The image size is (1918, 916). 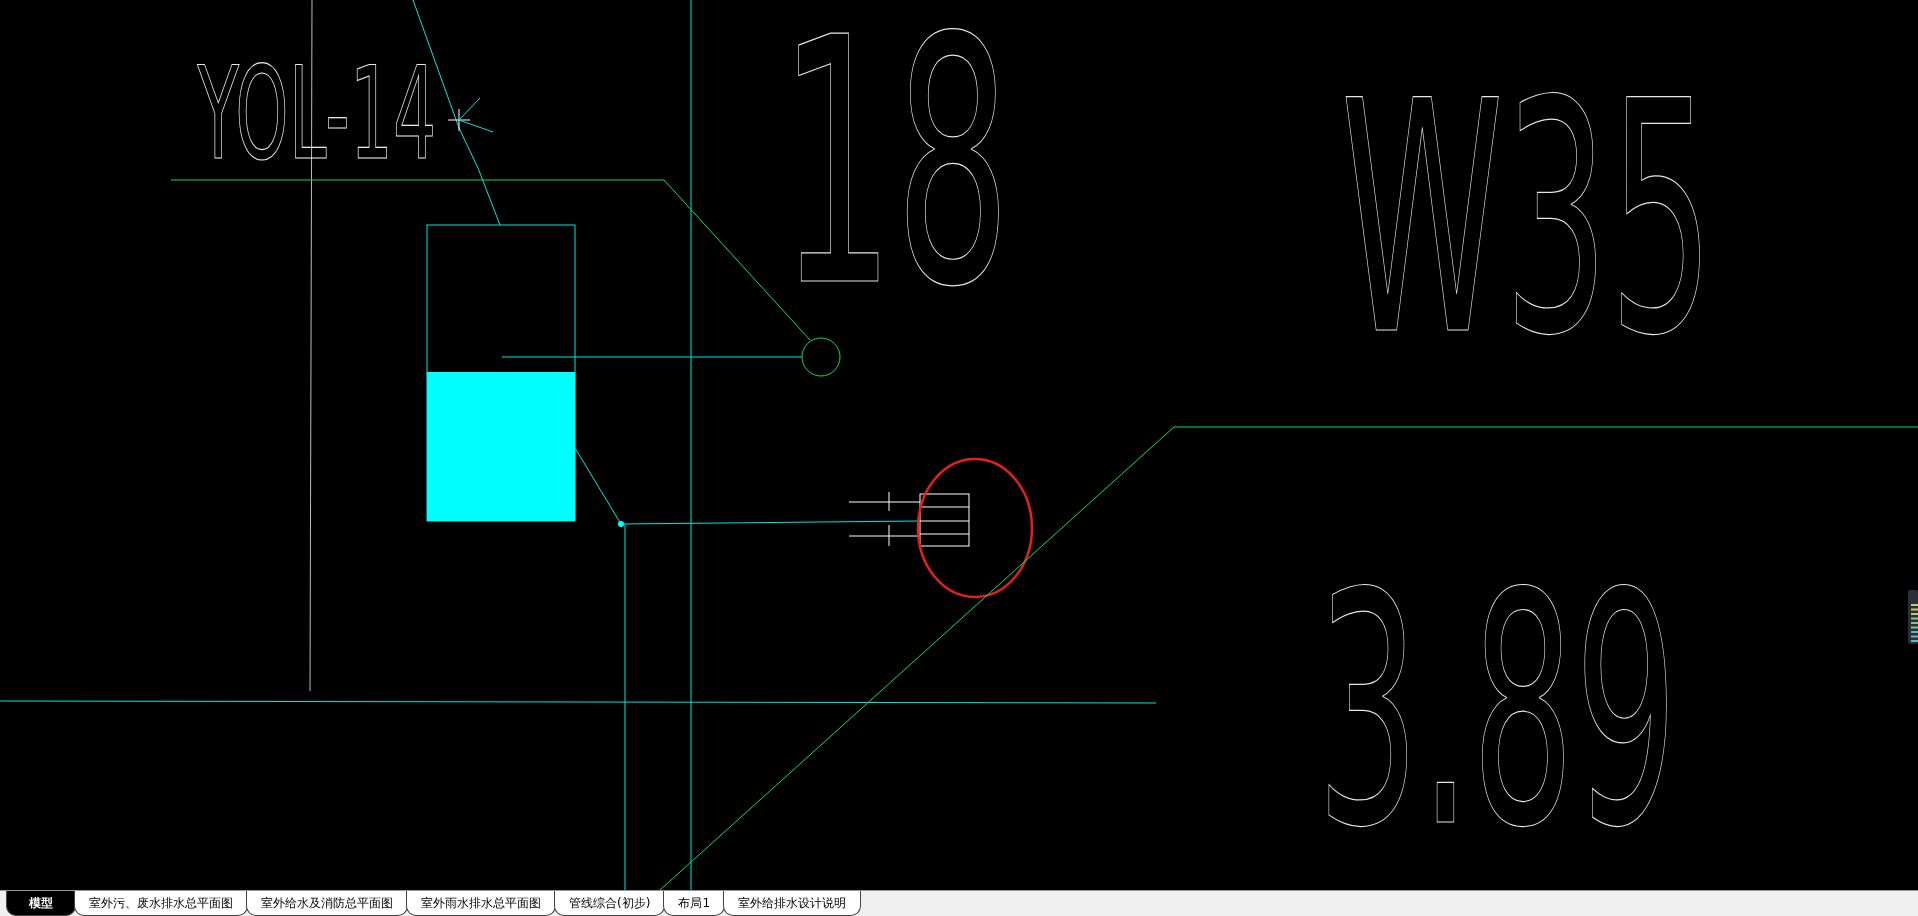 What do you see at coordinates (481, 903) in the screenshot?
I see `layout-tab: 室外雨水排水总平面图` at bounding box center [481, 903].